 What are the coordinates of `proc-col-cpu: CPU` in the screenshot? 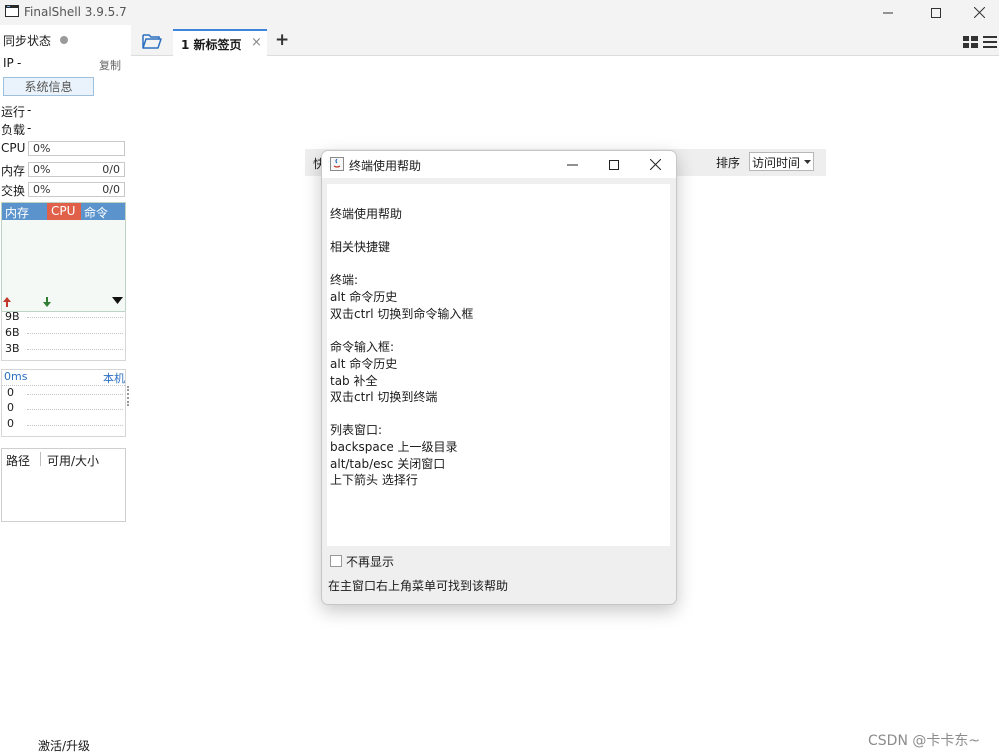 It's located at (63, 211).